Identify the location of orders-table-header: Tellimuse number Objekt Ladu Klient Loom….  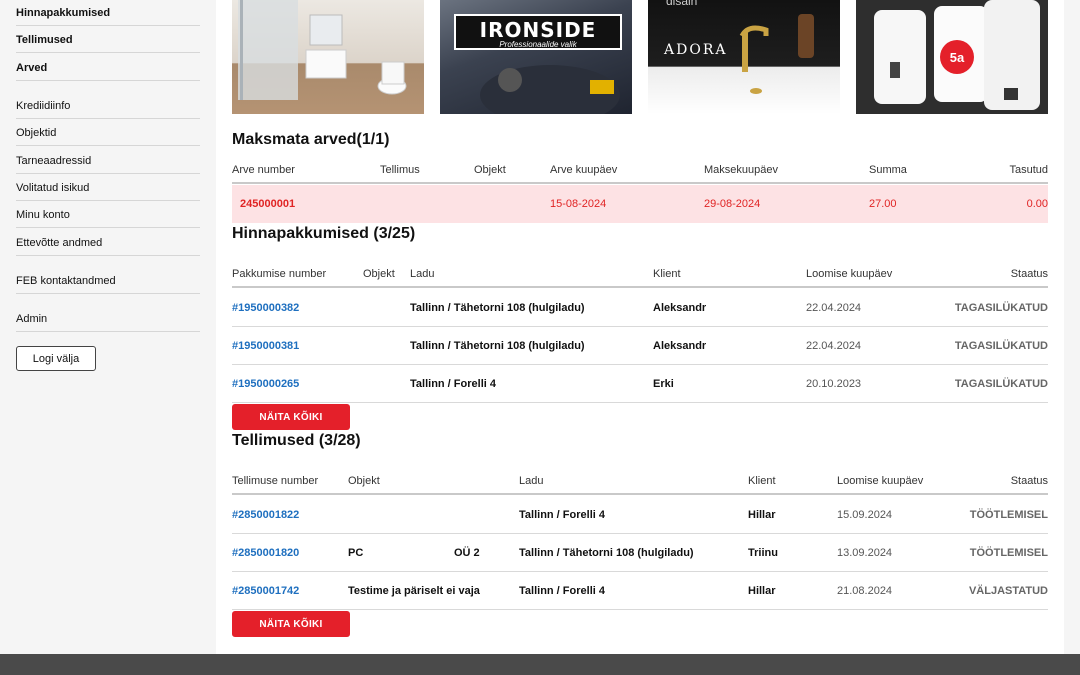
(640, 482).